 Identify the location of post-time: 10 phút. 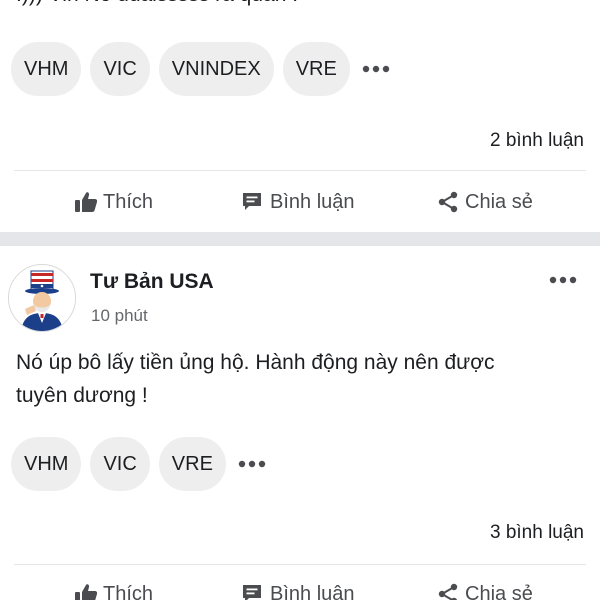
(119, 315).